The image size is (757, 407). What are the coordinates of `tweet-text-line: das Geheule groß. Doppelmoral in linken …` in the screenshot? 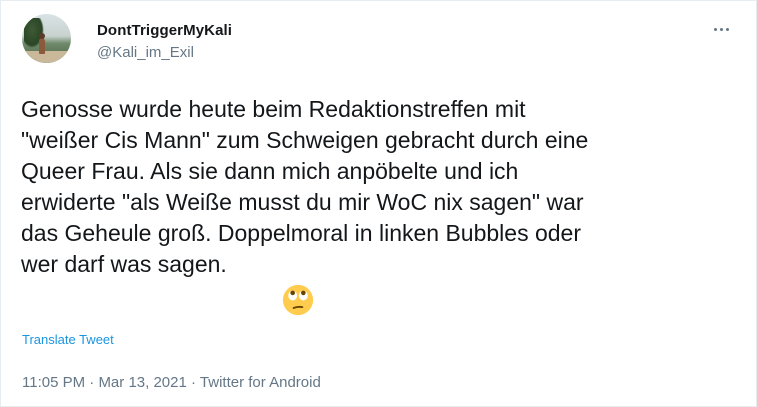 It's located at (301, 233).